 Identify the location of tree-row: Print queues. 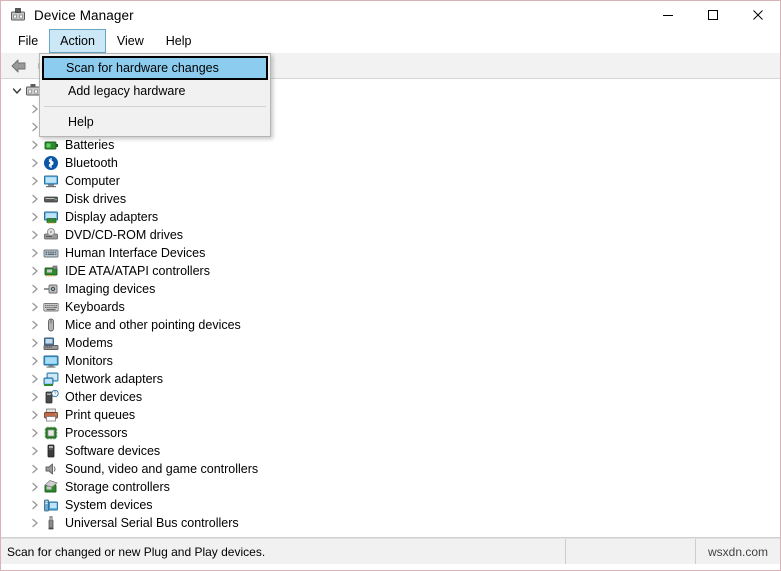
(390, 415).